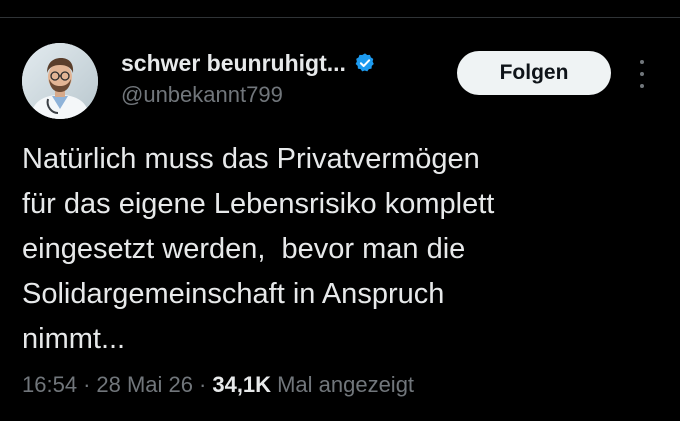  I want to click on tweet-text-line: Natürlich muss das Privatvermögen, so click(251, 159).